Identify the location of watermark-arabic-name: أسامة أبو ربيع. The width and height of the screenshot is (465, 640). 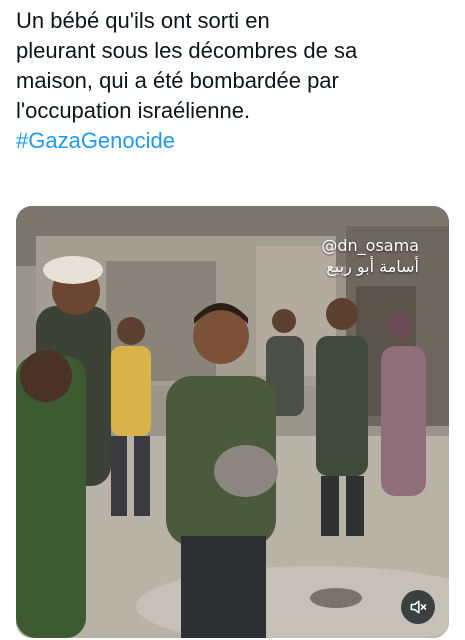
(372, 266).